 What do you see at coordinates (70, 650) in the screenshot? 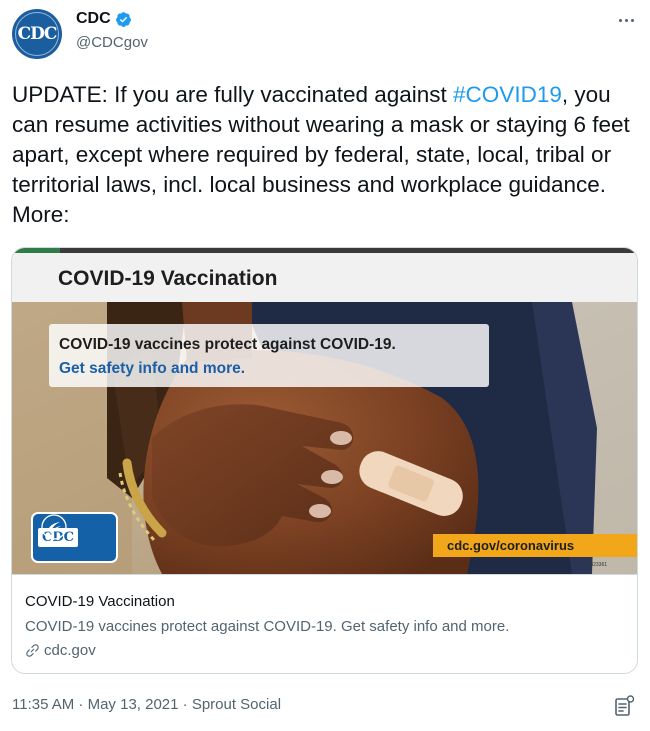
I see `card-domain-text: cdc.gov` at bounding box center [70, 650].